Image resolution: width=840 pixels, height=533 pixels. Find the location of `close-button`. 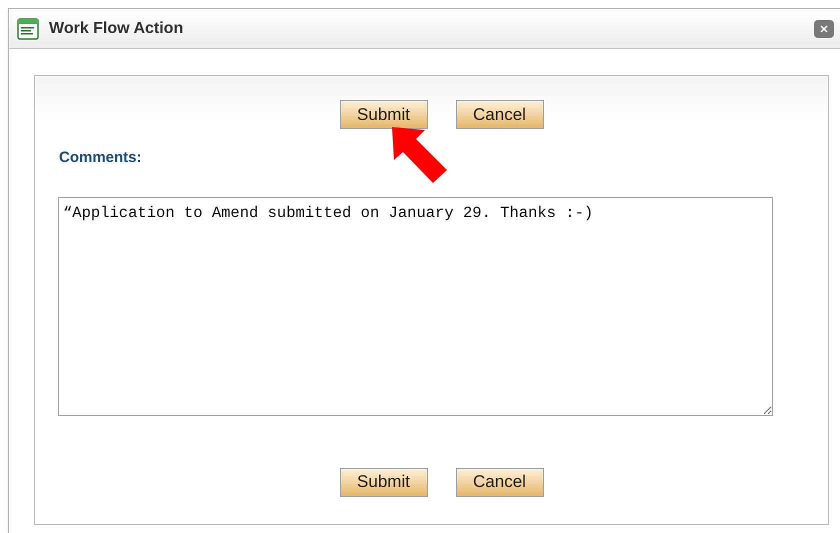

close-button is located at coordinates (824, 29).